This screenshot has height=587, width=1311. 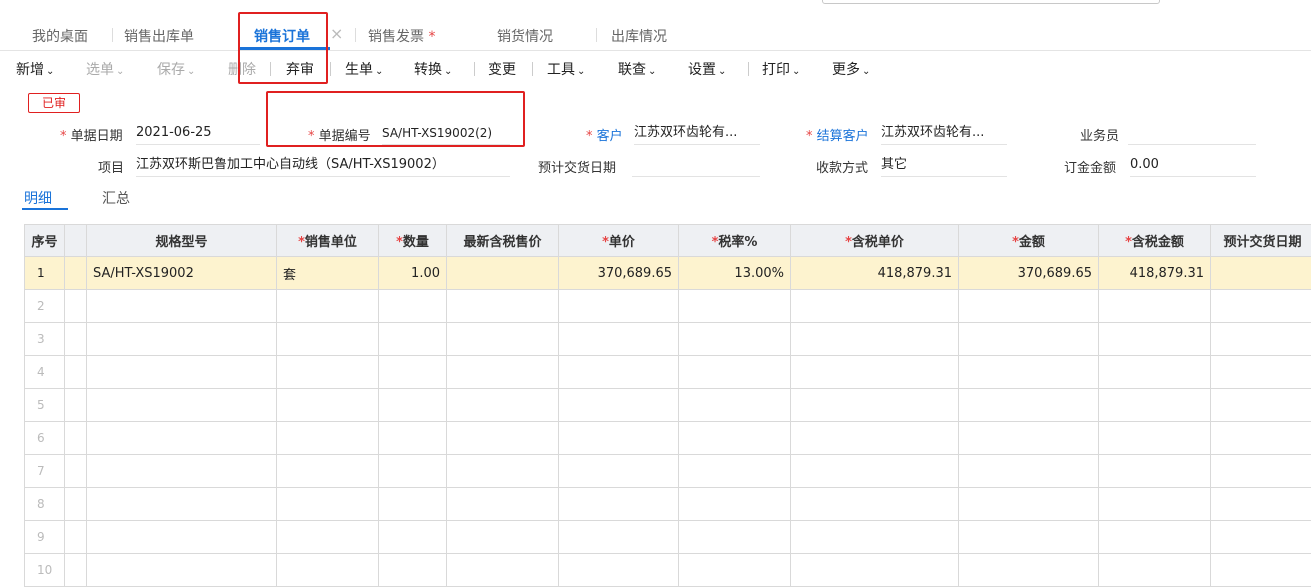 I want to click on convert-button: 转换⌄, so click(x=433, y=69).